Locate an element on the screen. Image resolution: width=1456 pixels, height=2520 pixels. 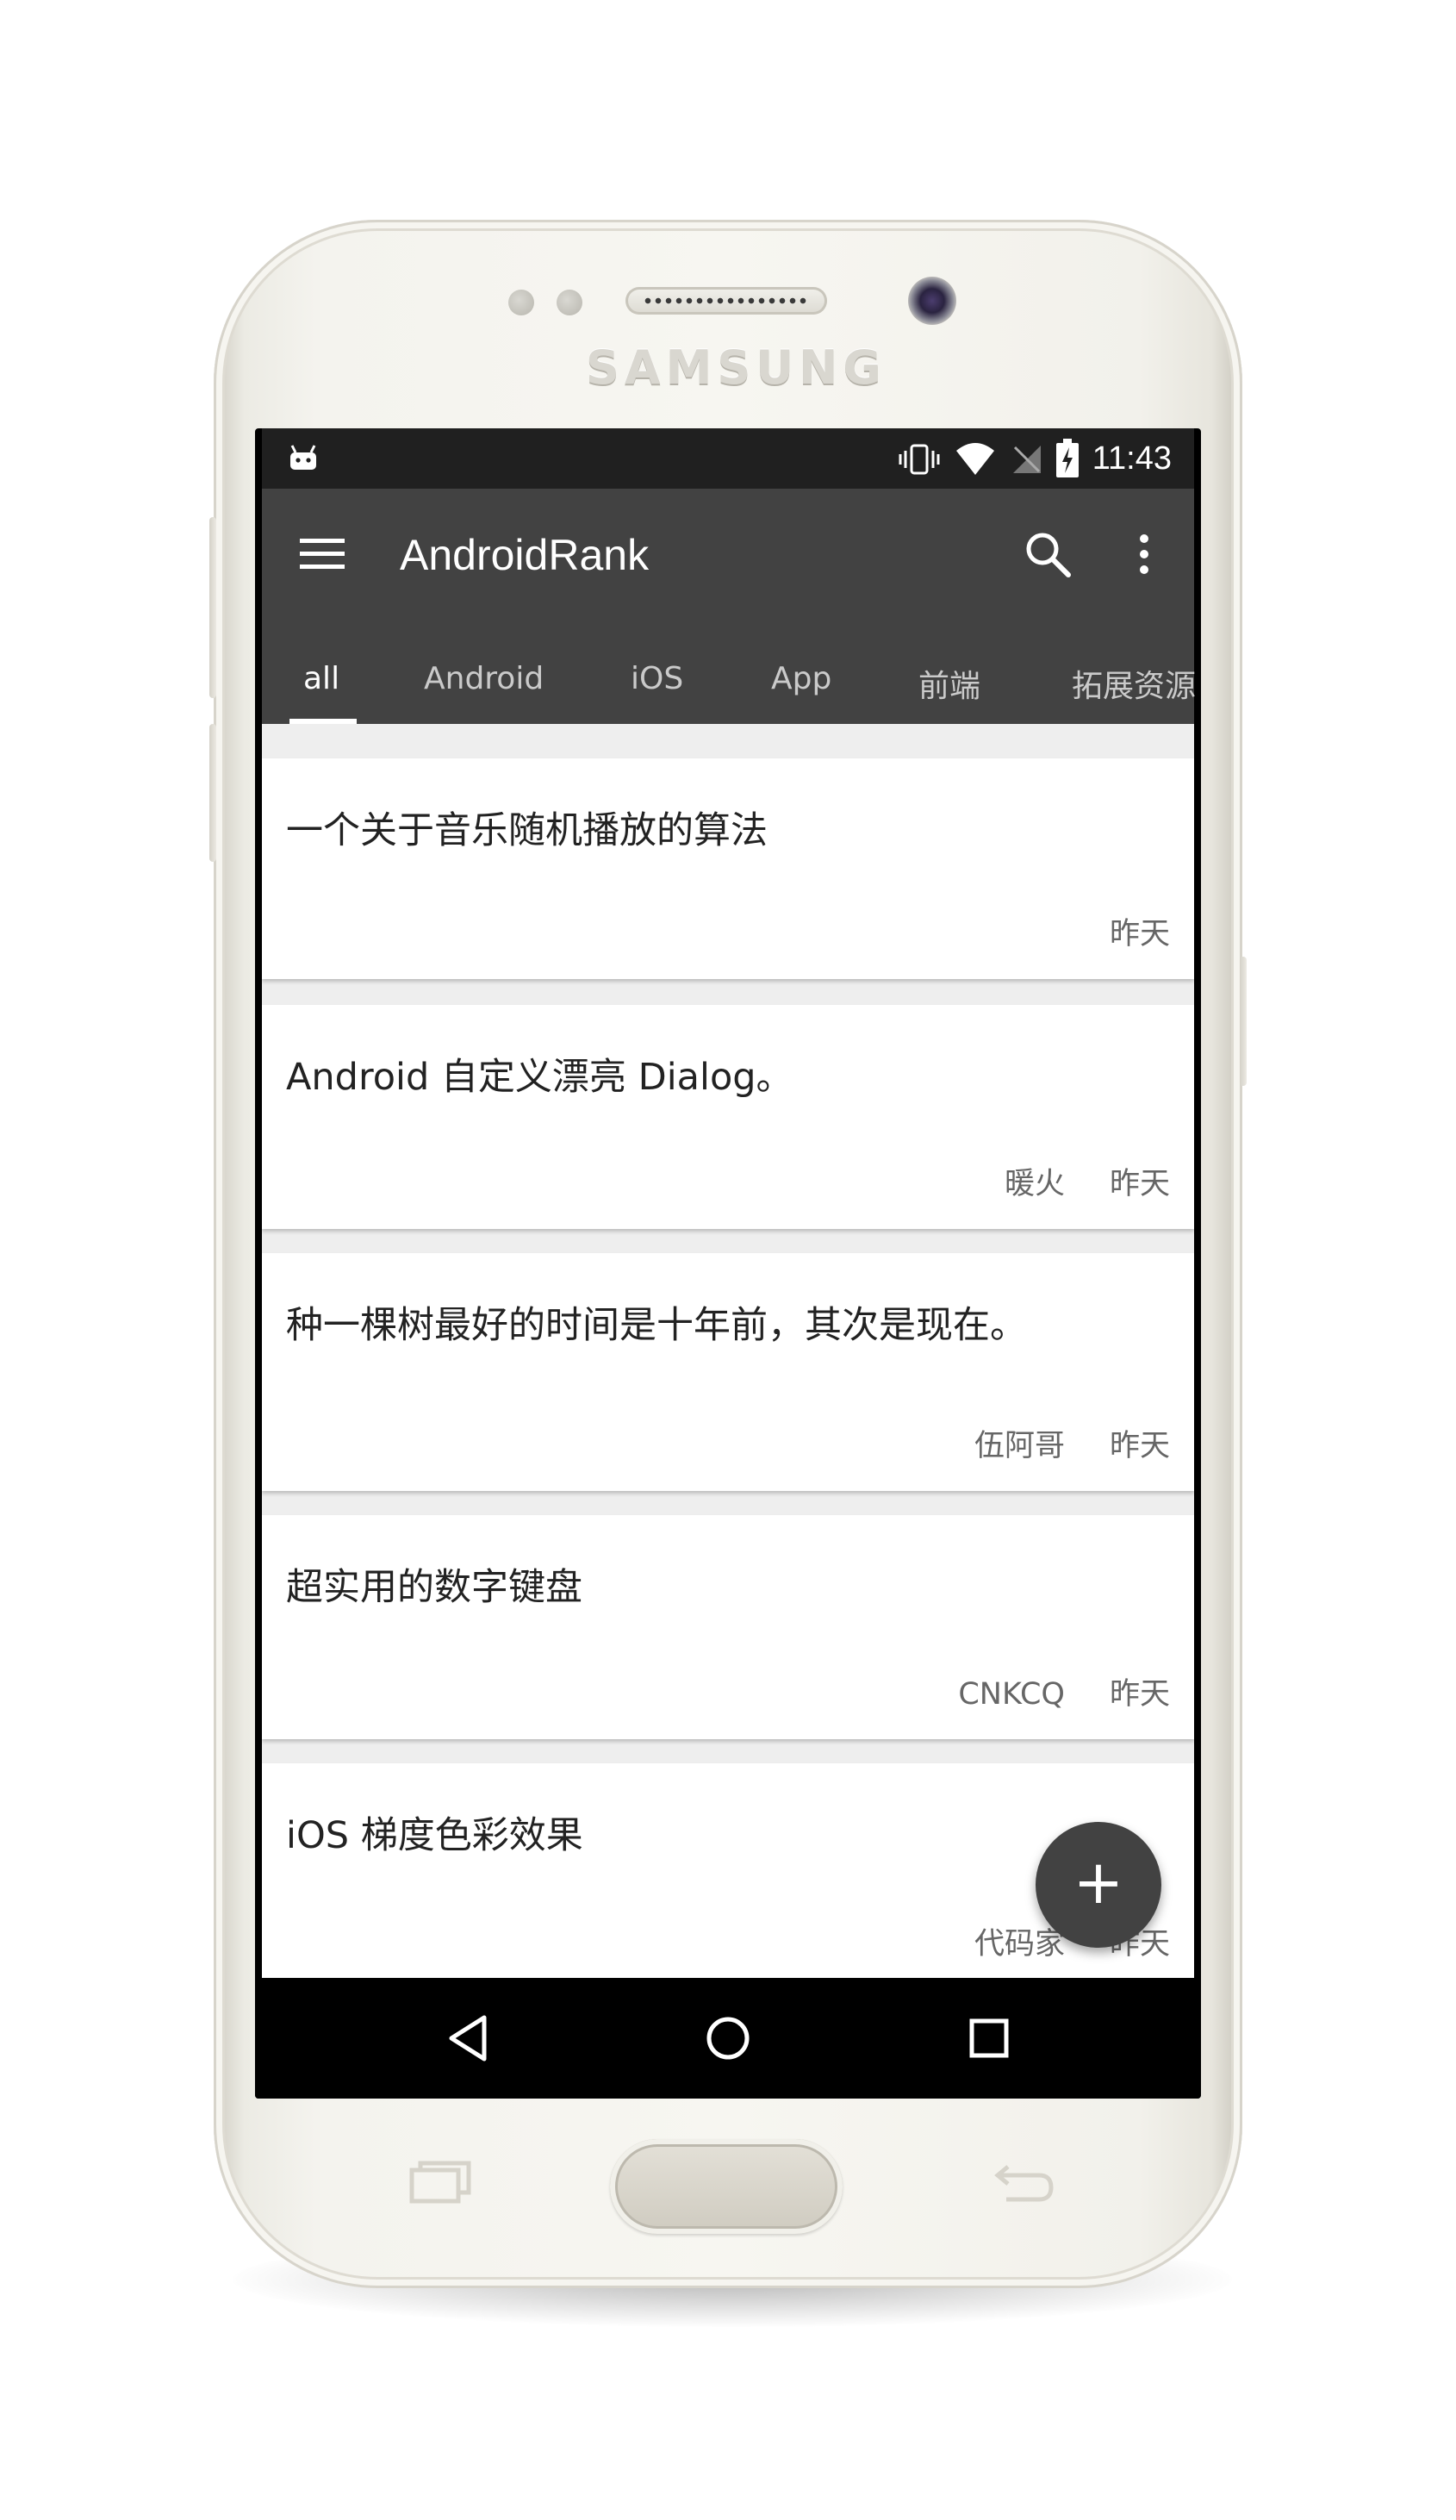
article-title: Android 自定义漂亮 Dialog。 is located at coordinates (540, 1078).